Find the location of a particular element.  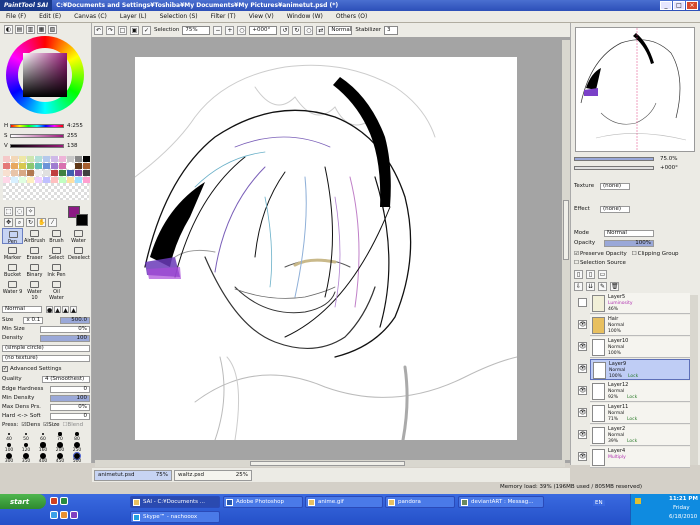

rotate-tool-icon: ↻ is located at coordinates (30, 222).